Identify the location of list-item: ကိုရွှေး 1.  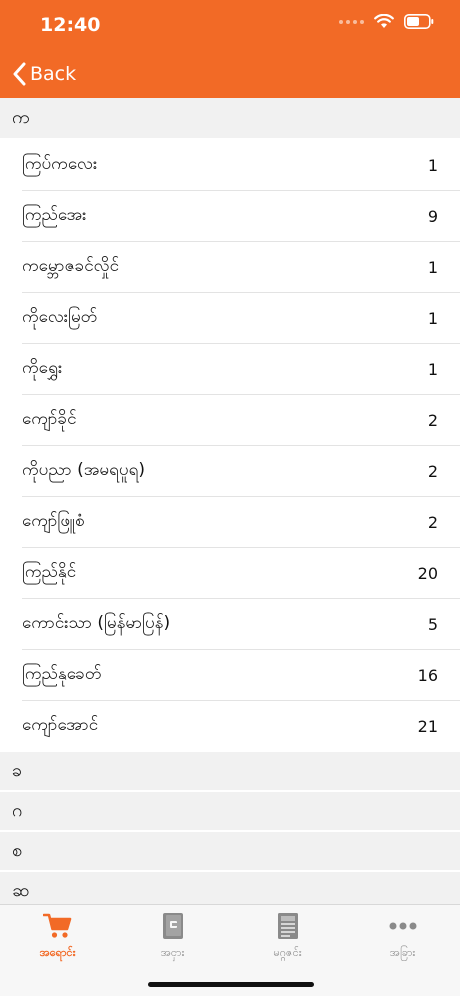
(241, 369).